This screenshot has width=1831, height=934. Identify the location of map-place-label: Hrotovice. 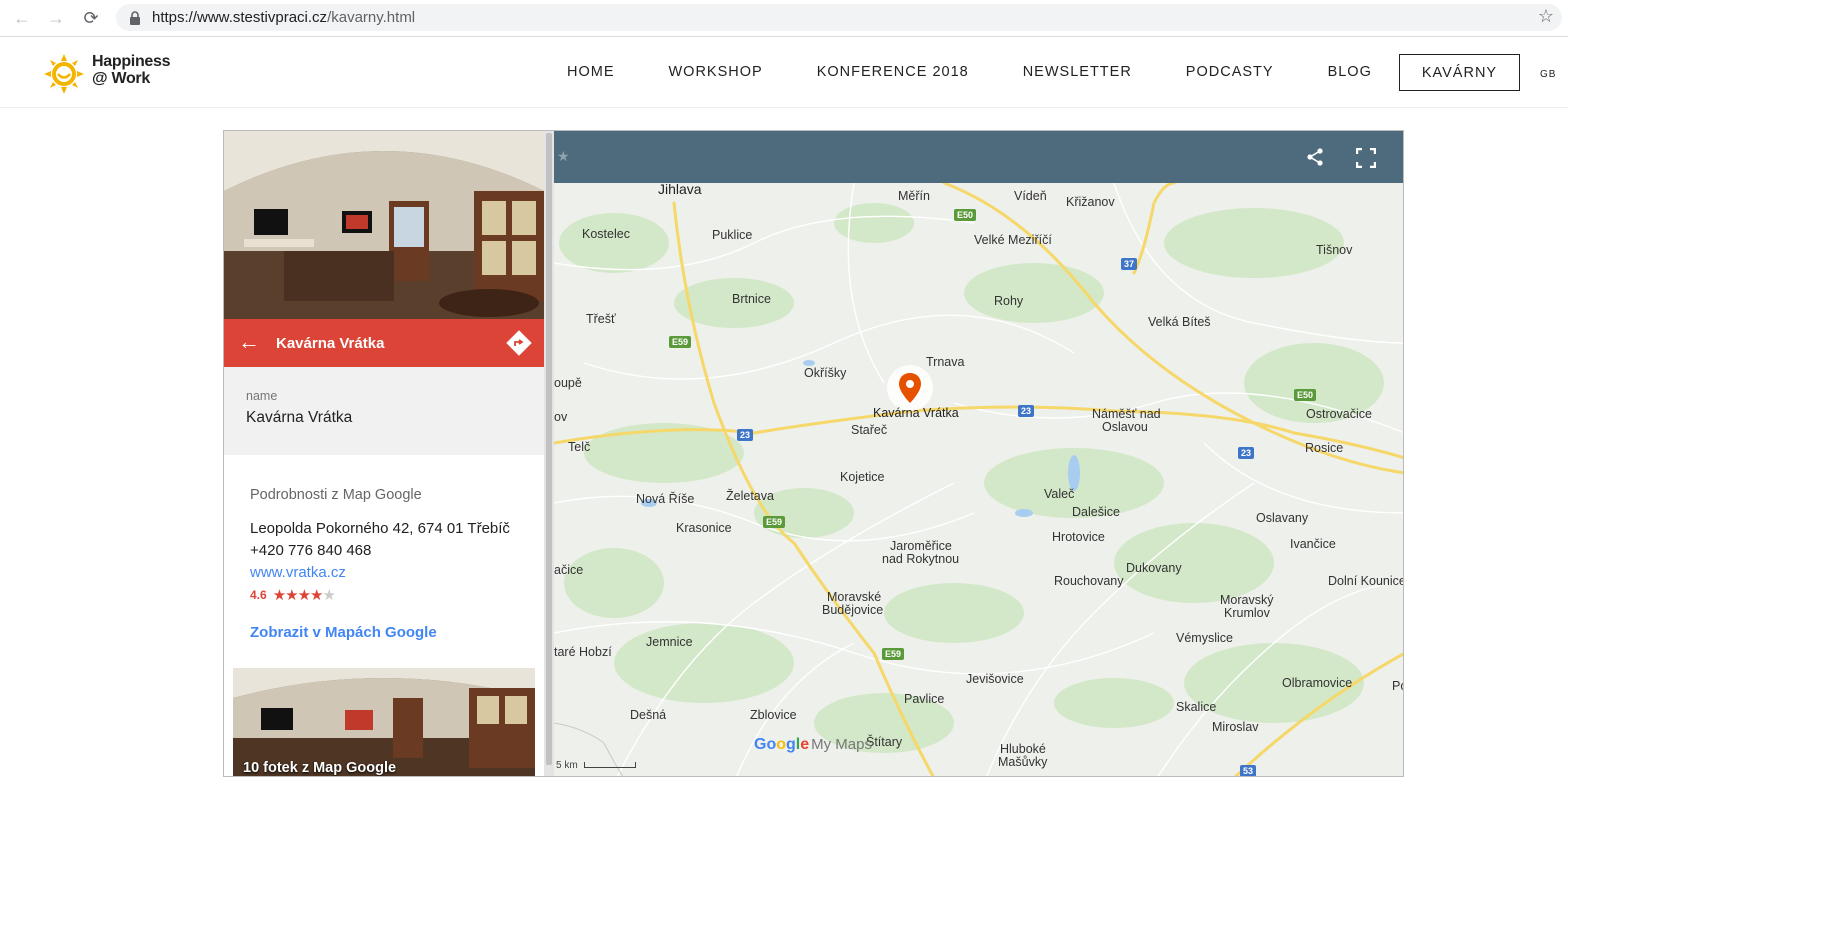
(1078, 537).